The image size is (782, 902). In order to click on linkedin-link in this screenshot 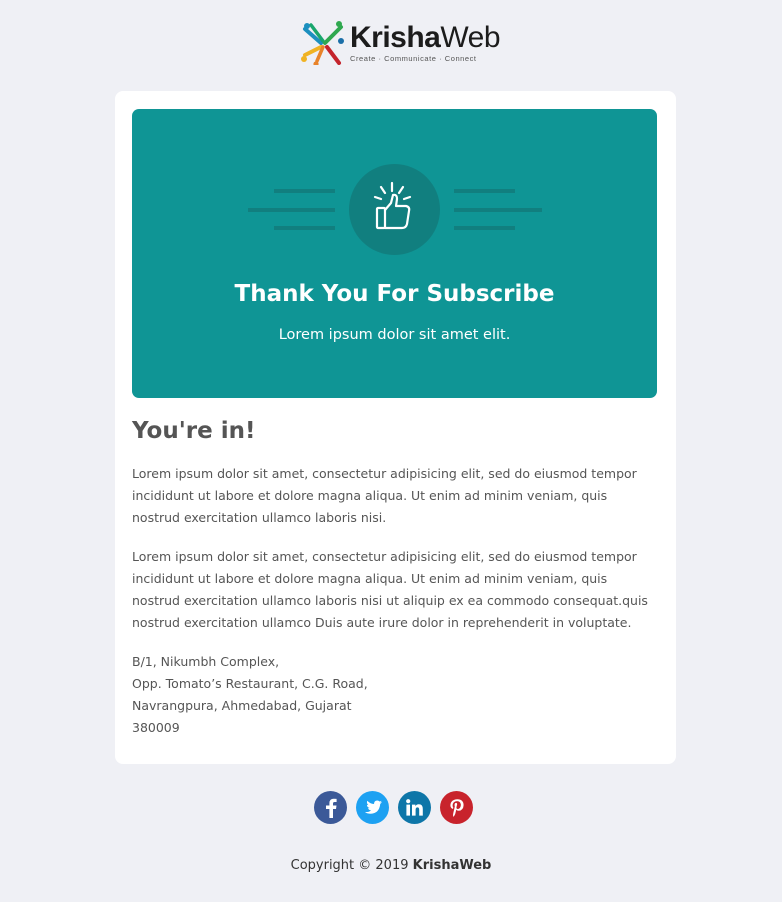, I will do `click(414, 807)`.